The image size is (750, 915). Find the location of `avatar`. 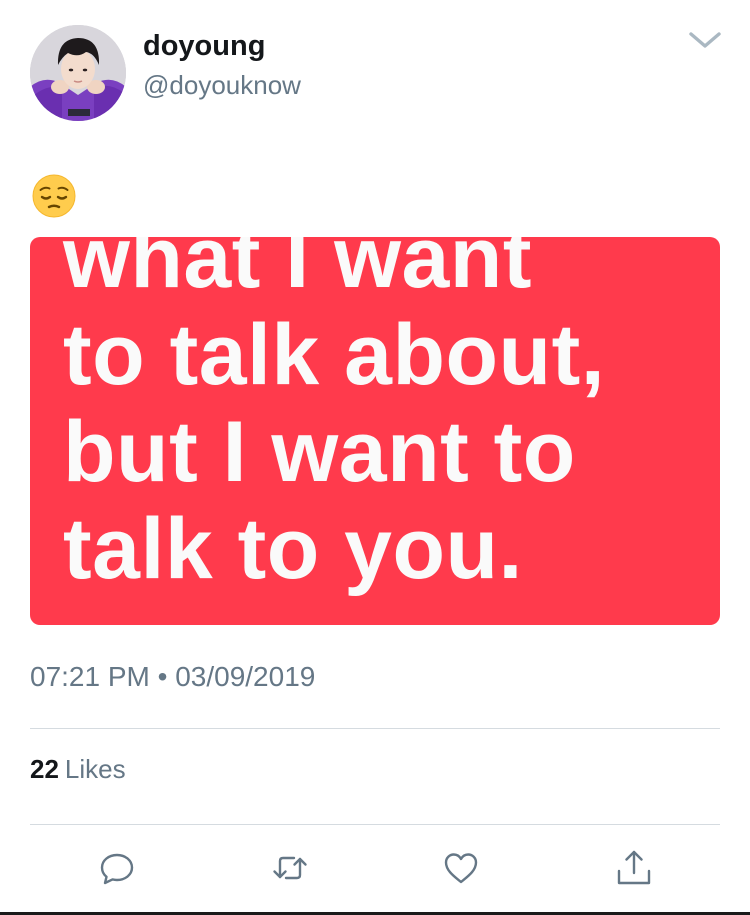

avatar is located at coordinates (78, 73).